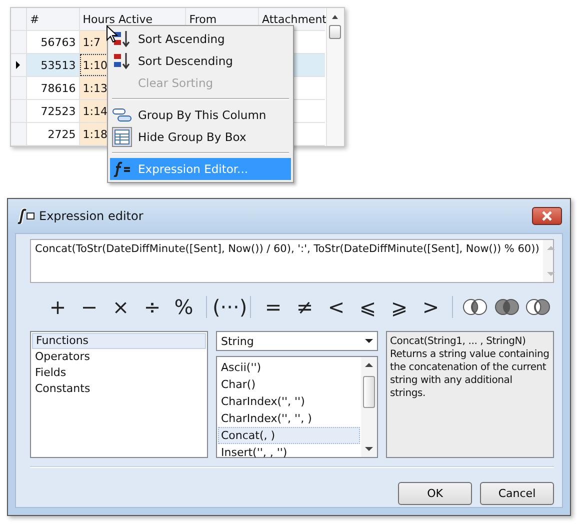  I want to click on table-icon, so click(122, 137).